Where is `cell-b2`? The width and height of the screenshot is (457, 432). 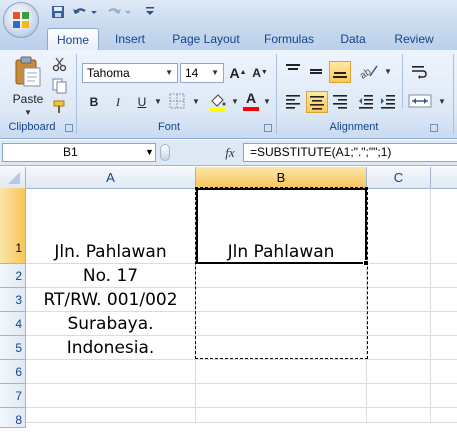 cell-b2 is located at coordinates (281, 276).